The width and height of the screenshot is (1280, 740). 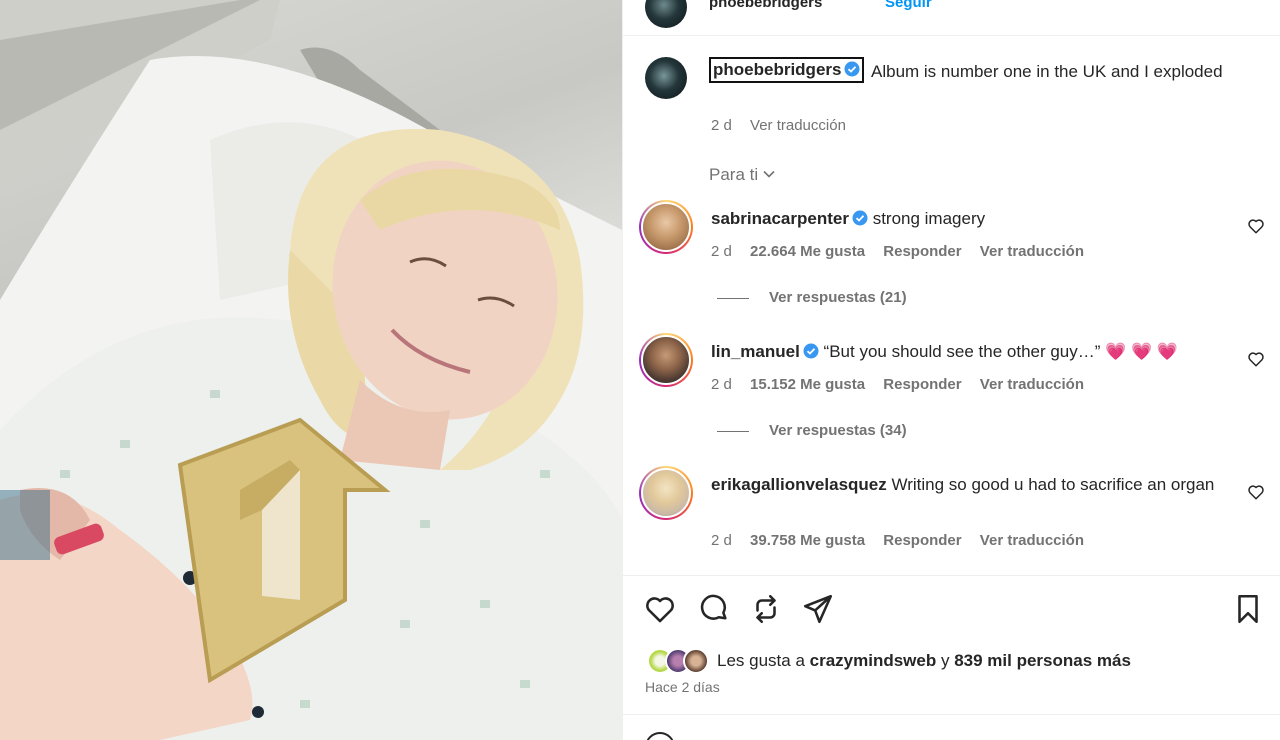 What do you see at coordinates (951, 575) in the screenshot?
I see `actions-divider` at bounding box center [951, 575].